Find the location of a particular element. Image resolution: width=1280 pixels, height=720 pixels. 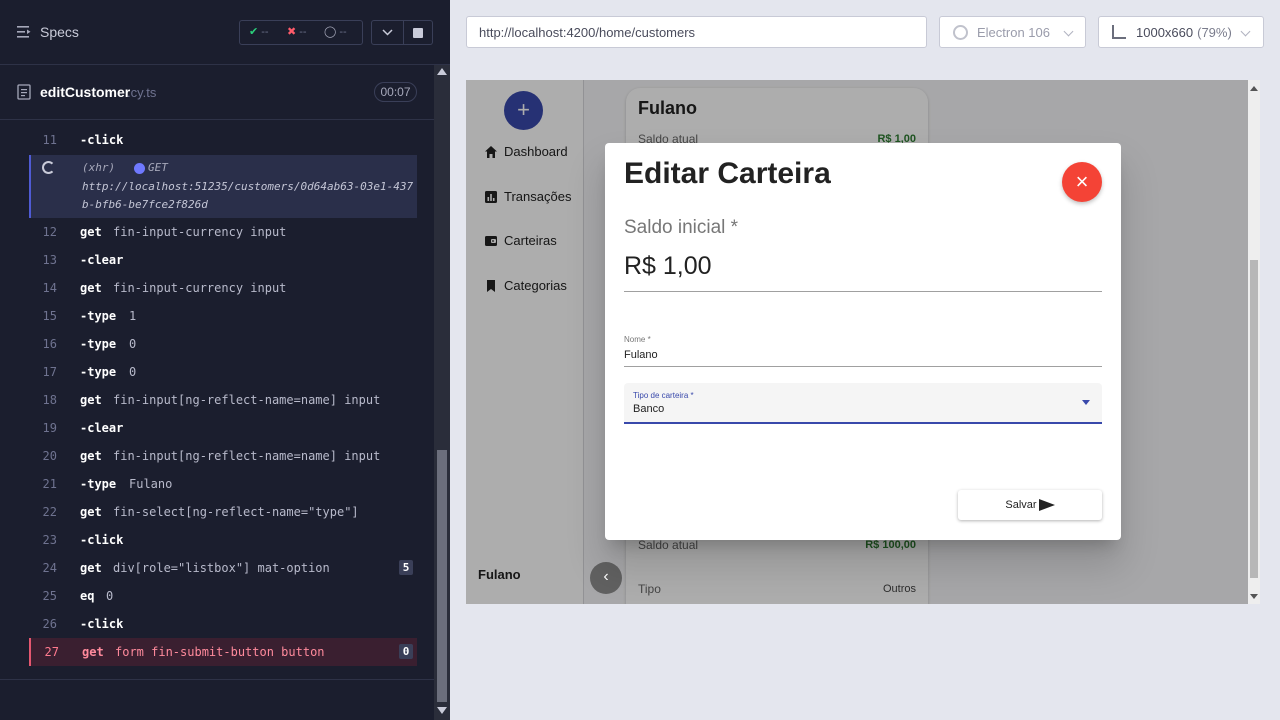

specs-header: Specs ✔ -- ✖ -- ◯ -- is located at coordinates (225, 32).